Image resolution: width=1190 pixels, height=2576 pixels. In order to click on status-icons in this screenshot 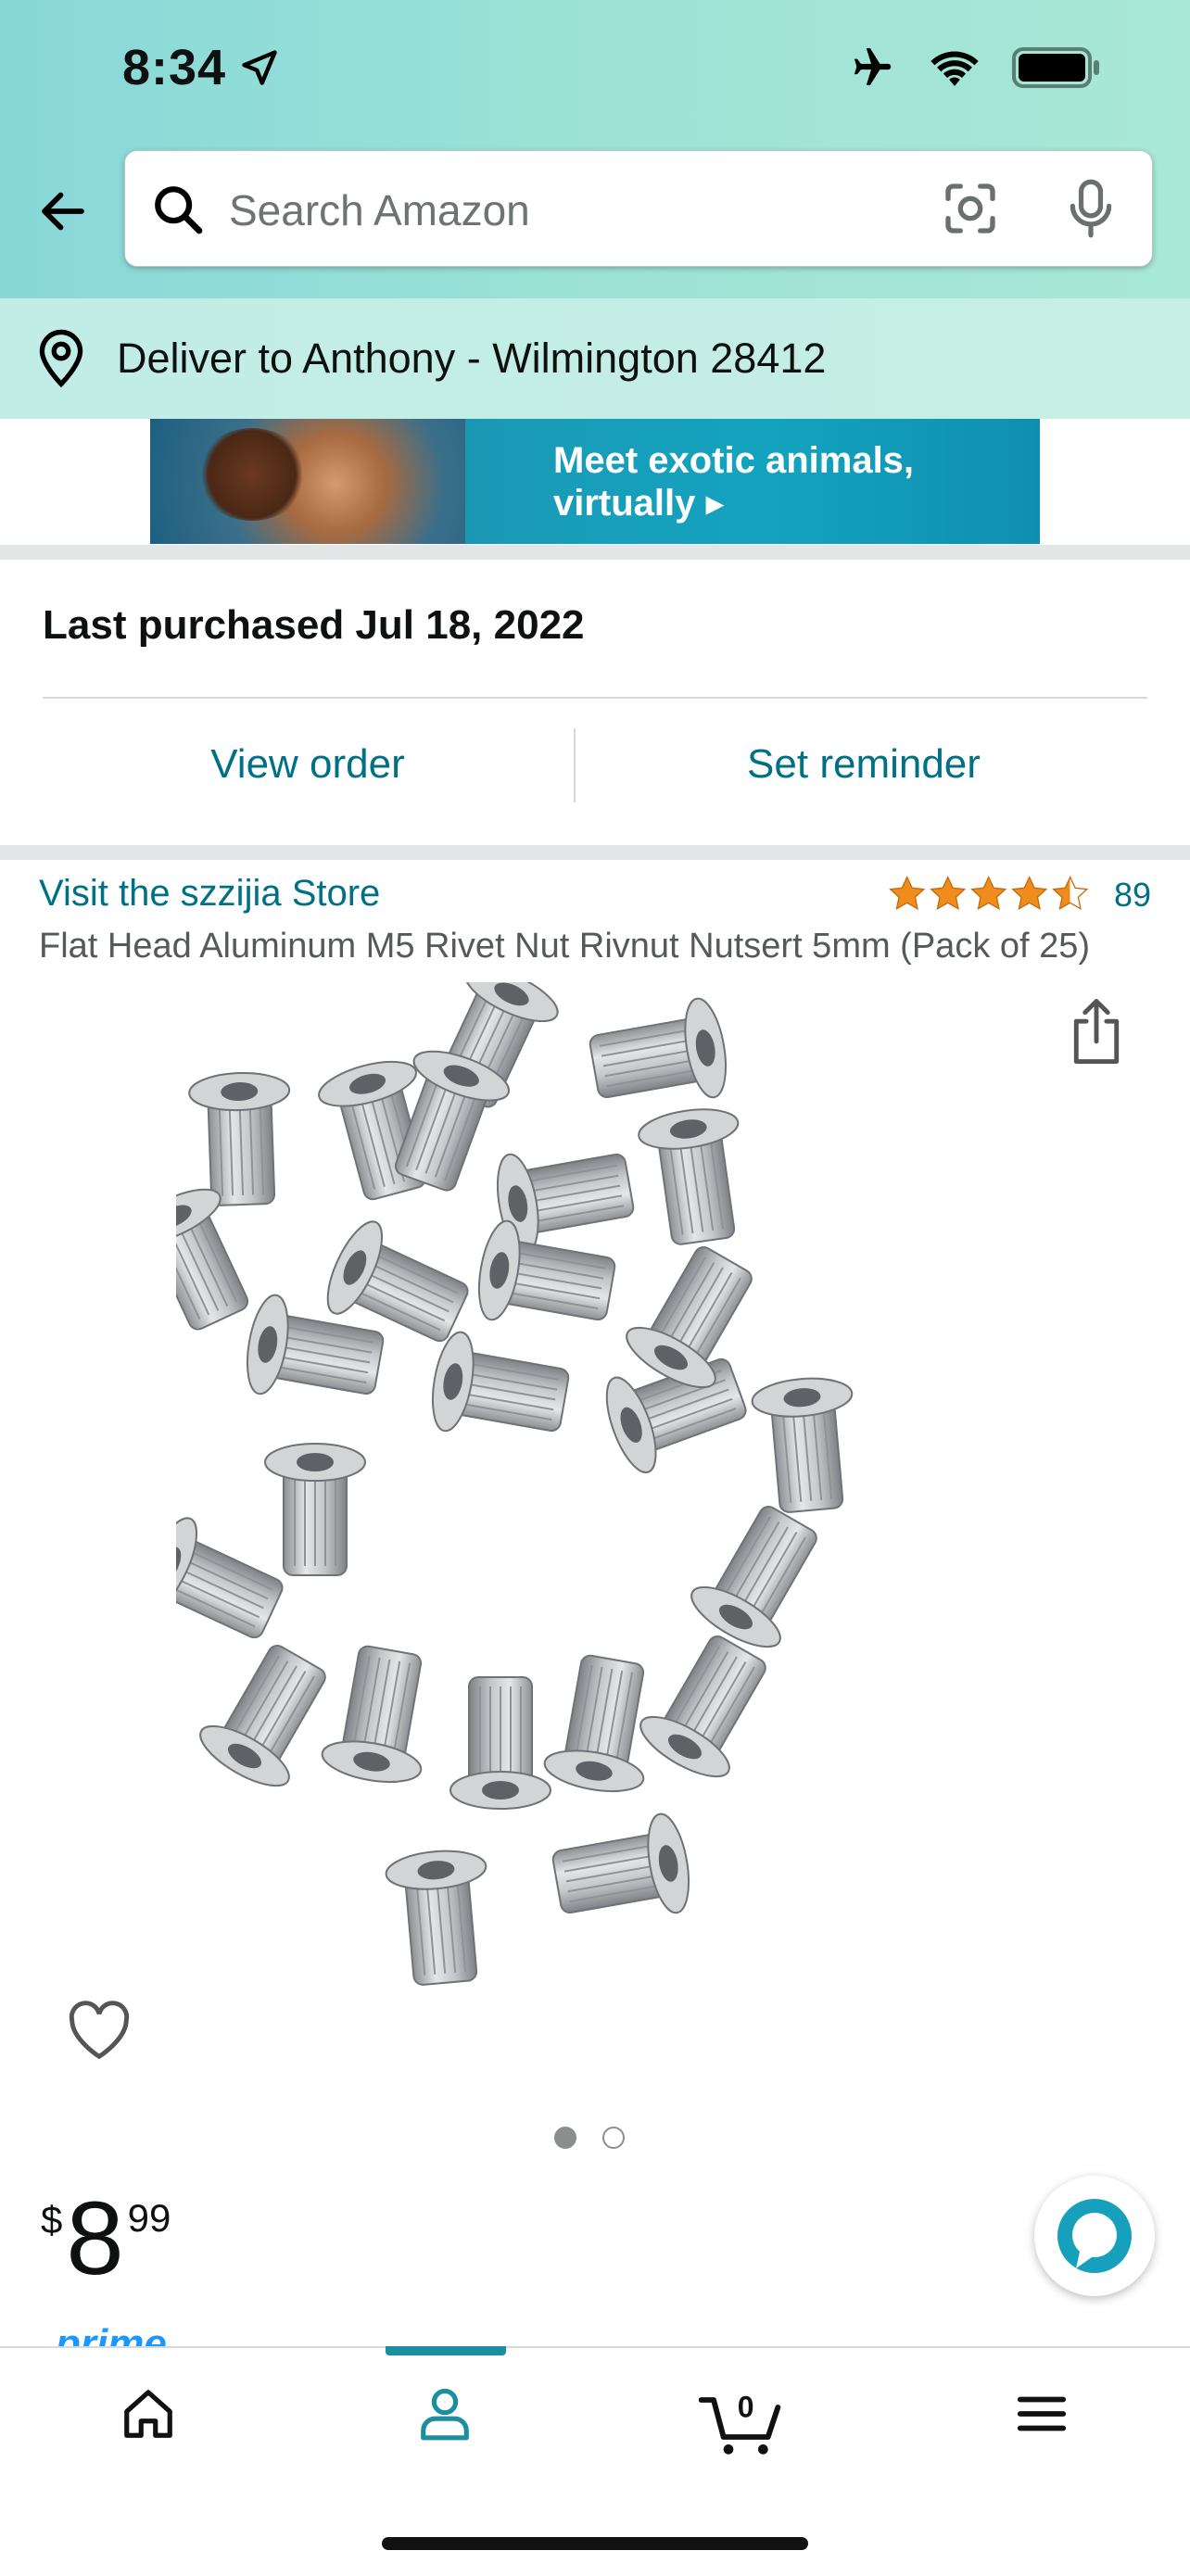, I will do `click(973, 68)`.